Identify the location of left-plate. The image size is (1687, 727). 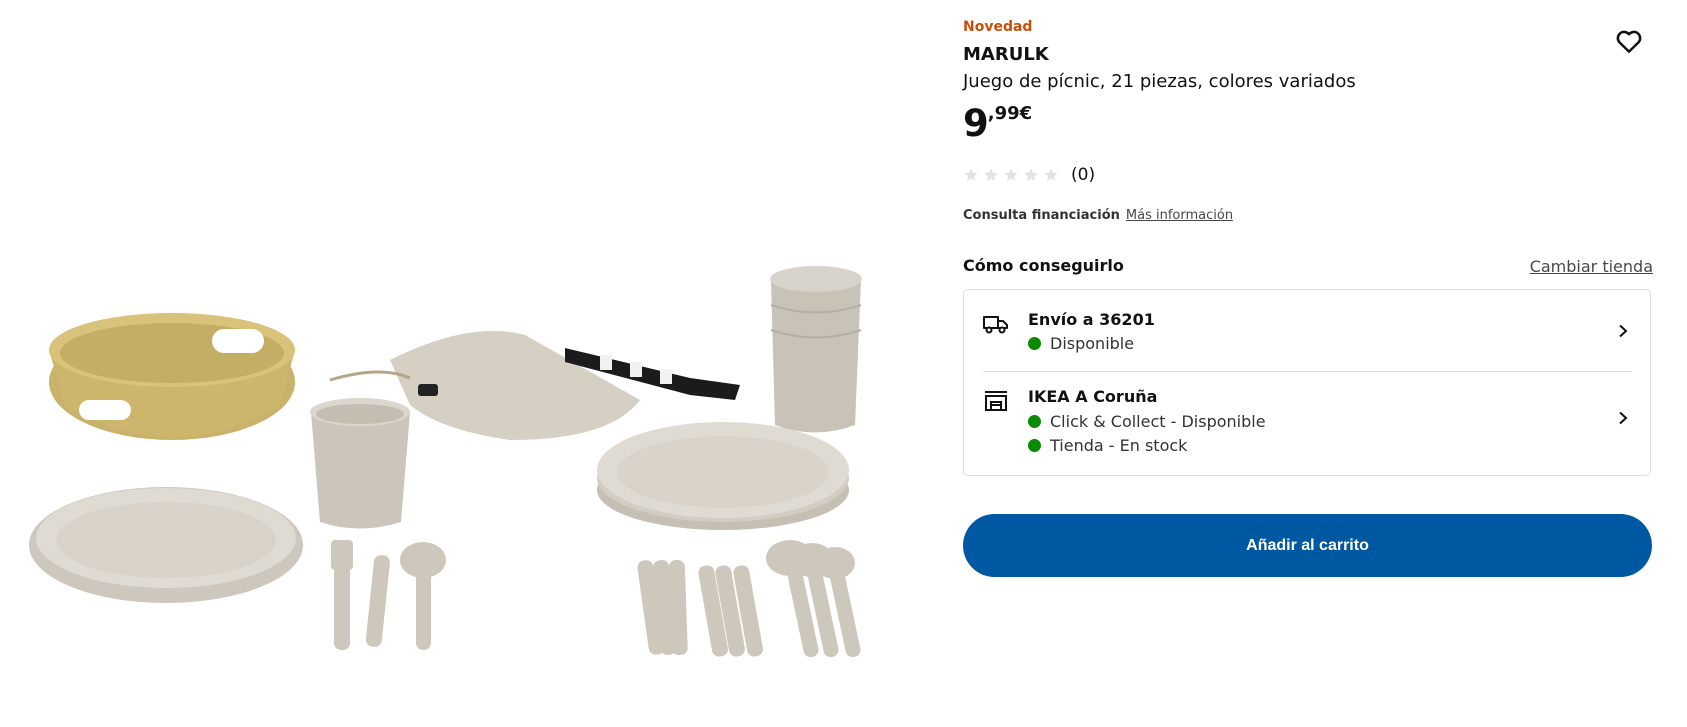
(166, 545).